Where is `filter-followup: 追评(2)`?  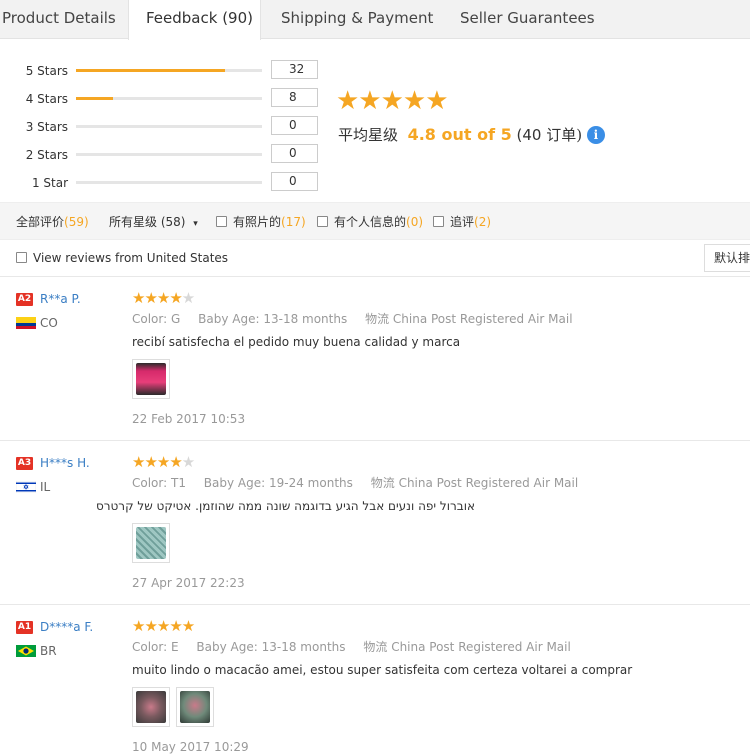 filter-followup: 追评(2) is located at coordinates (462, 222).